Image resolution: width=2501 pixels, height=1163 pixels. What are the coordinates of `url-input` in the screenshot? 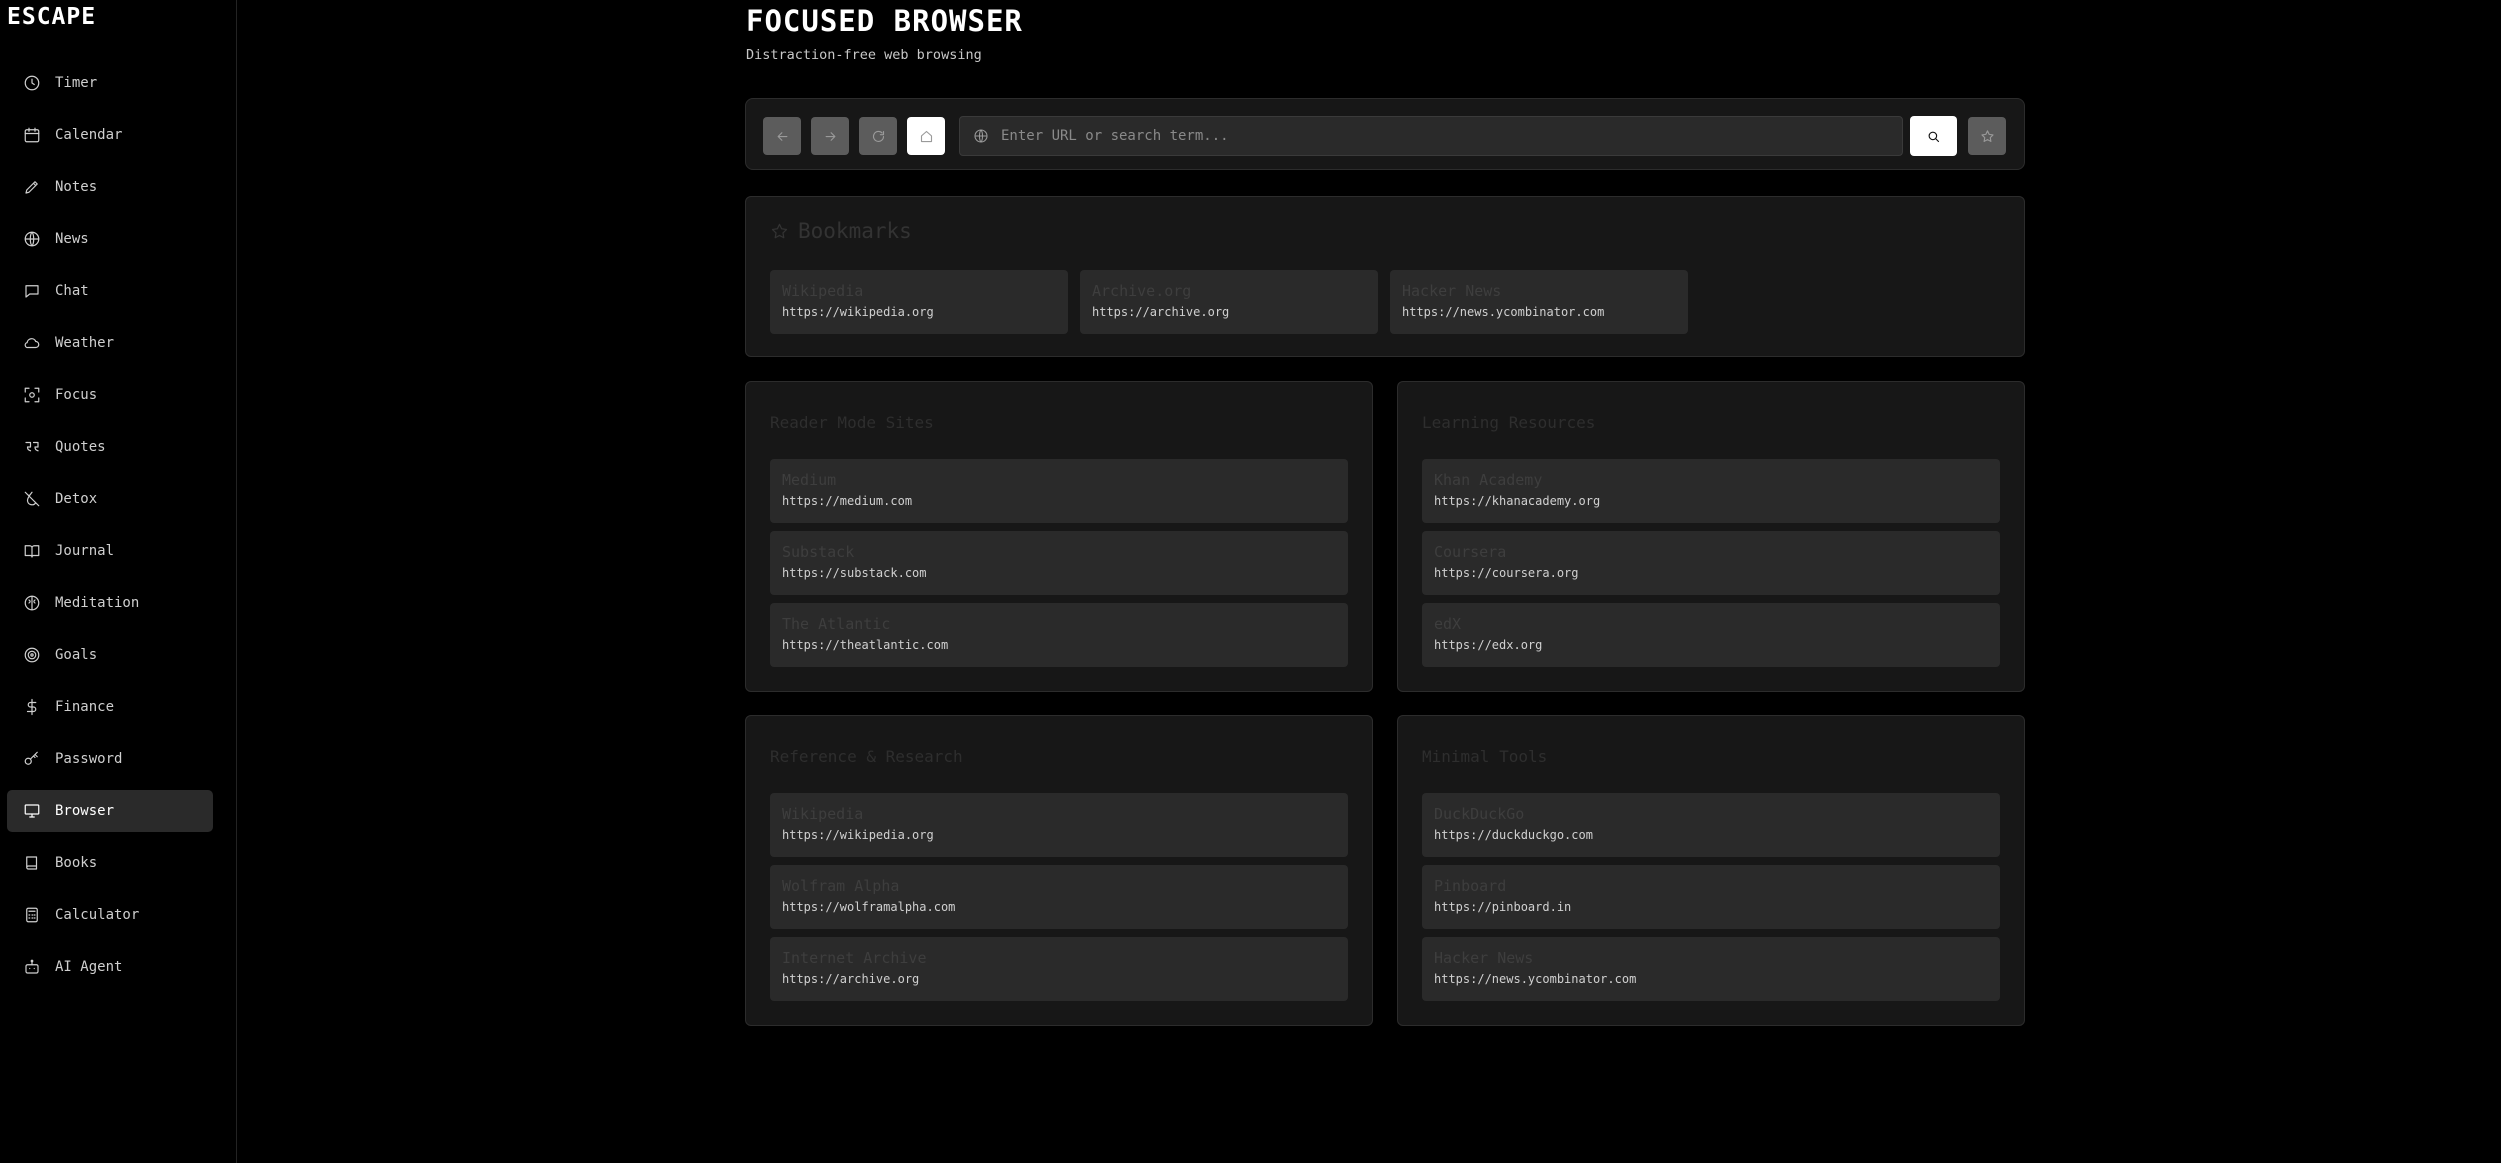 It's located at (1450, 136).